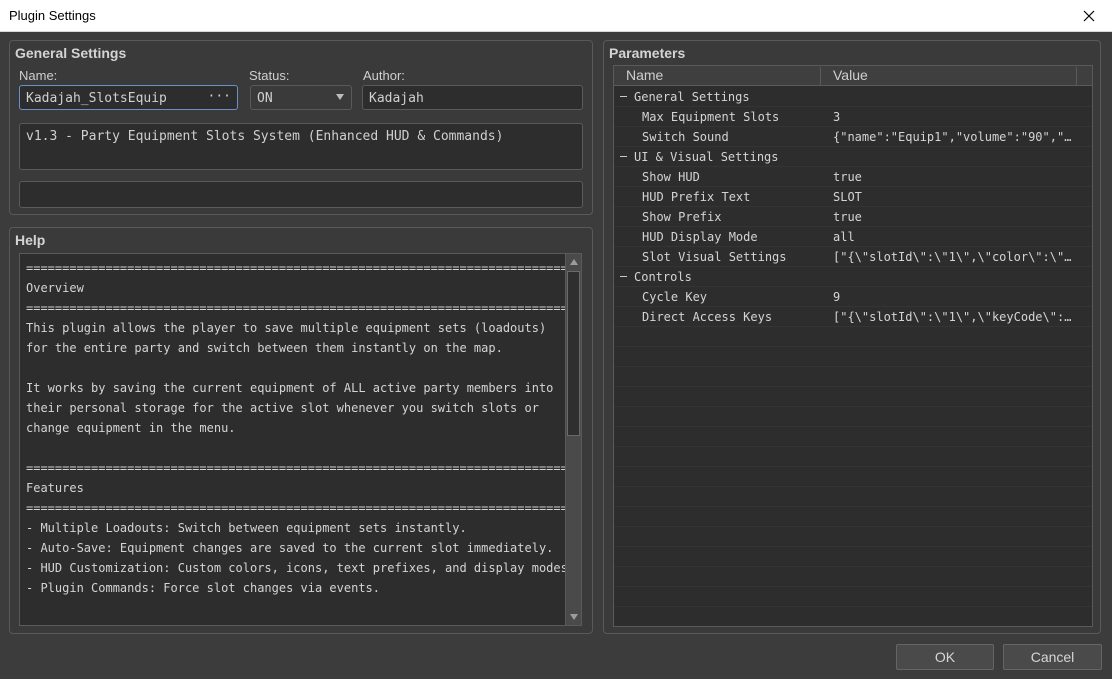 The image size is (1112, 679). Describe the element at coordinates (301, 97) in the screenshot. I see `status-select: ON` at that location.